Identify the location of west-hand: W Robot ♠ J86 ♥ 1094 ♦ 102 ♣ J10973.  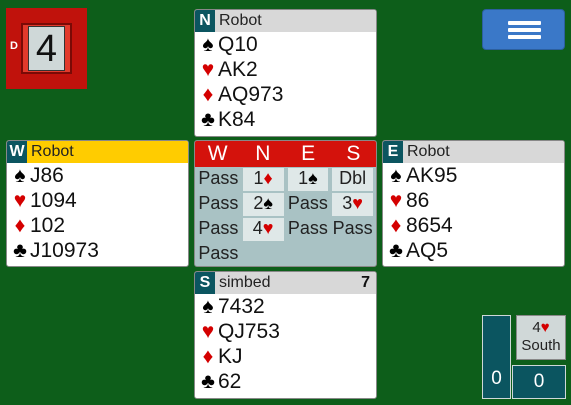
(97, 203).